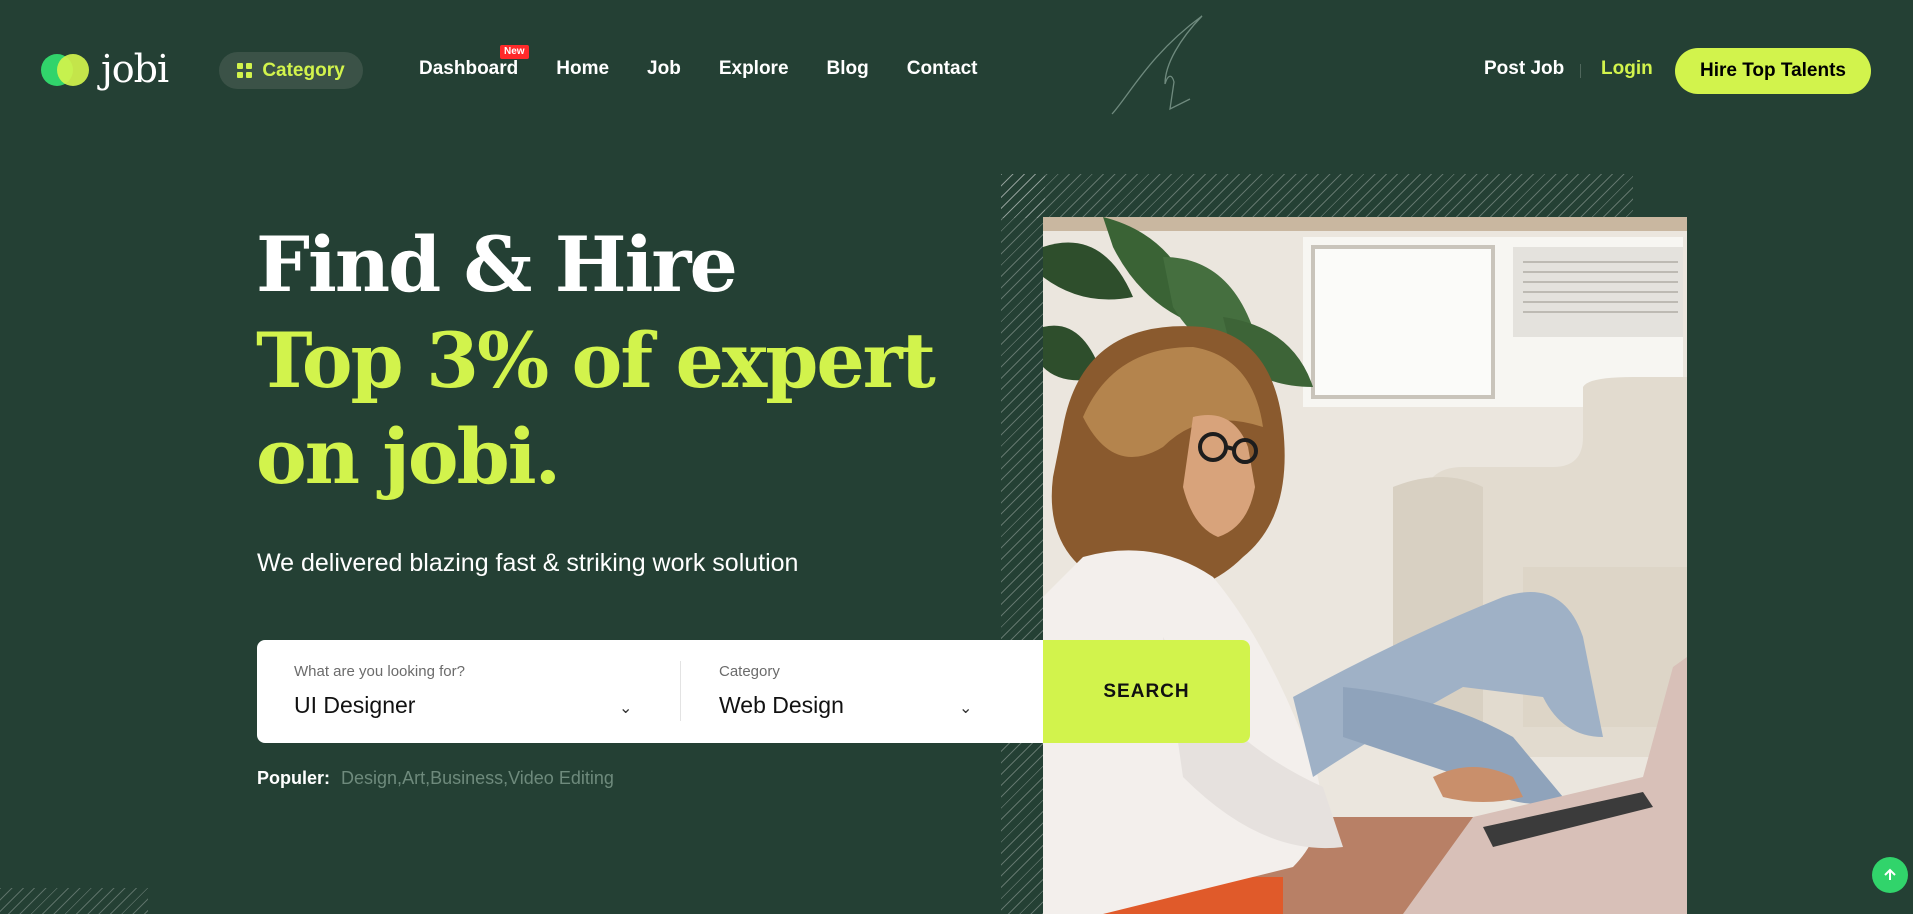 Image resolution: width=1913 pixels, height=914 pixels. I want to click on nav-dashboard: Dashboard New, so click(474, 62).